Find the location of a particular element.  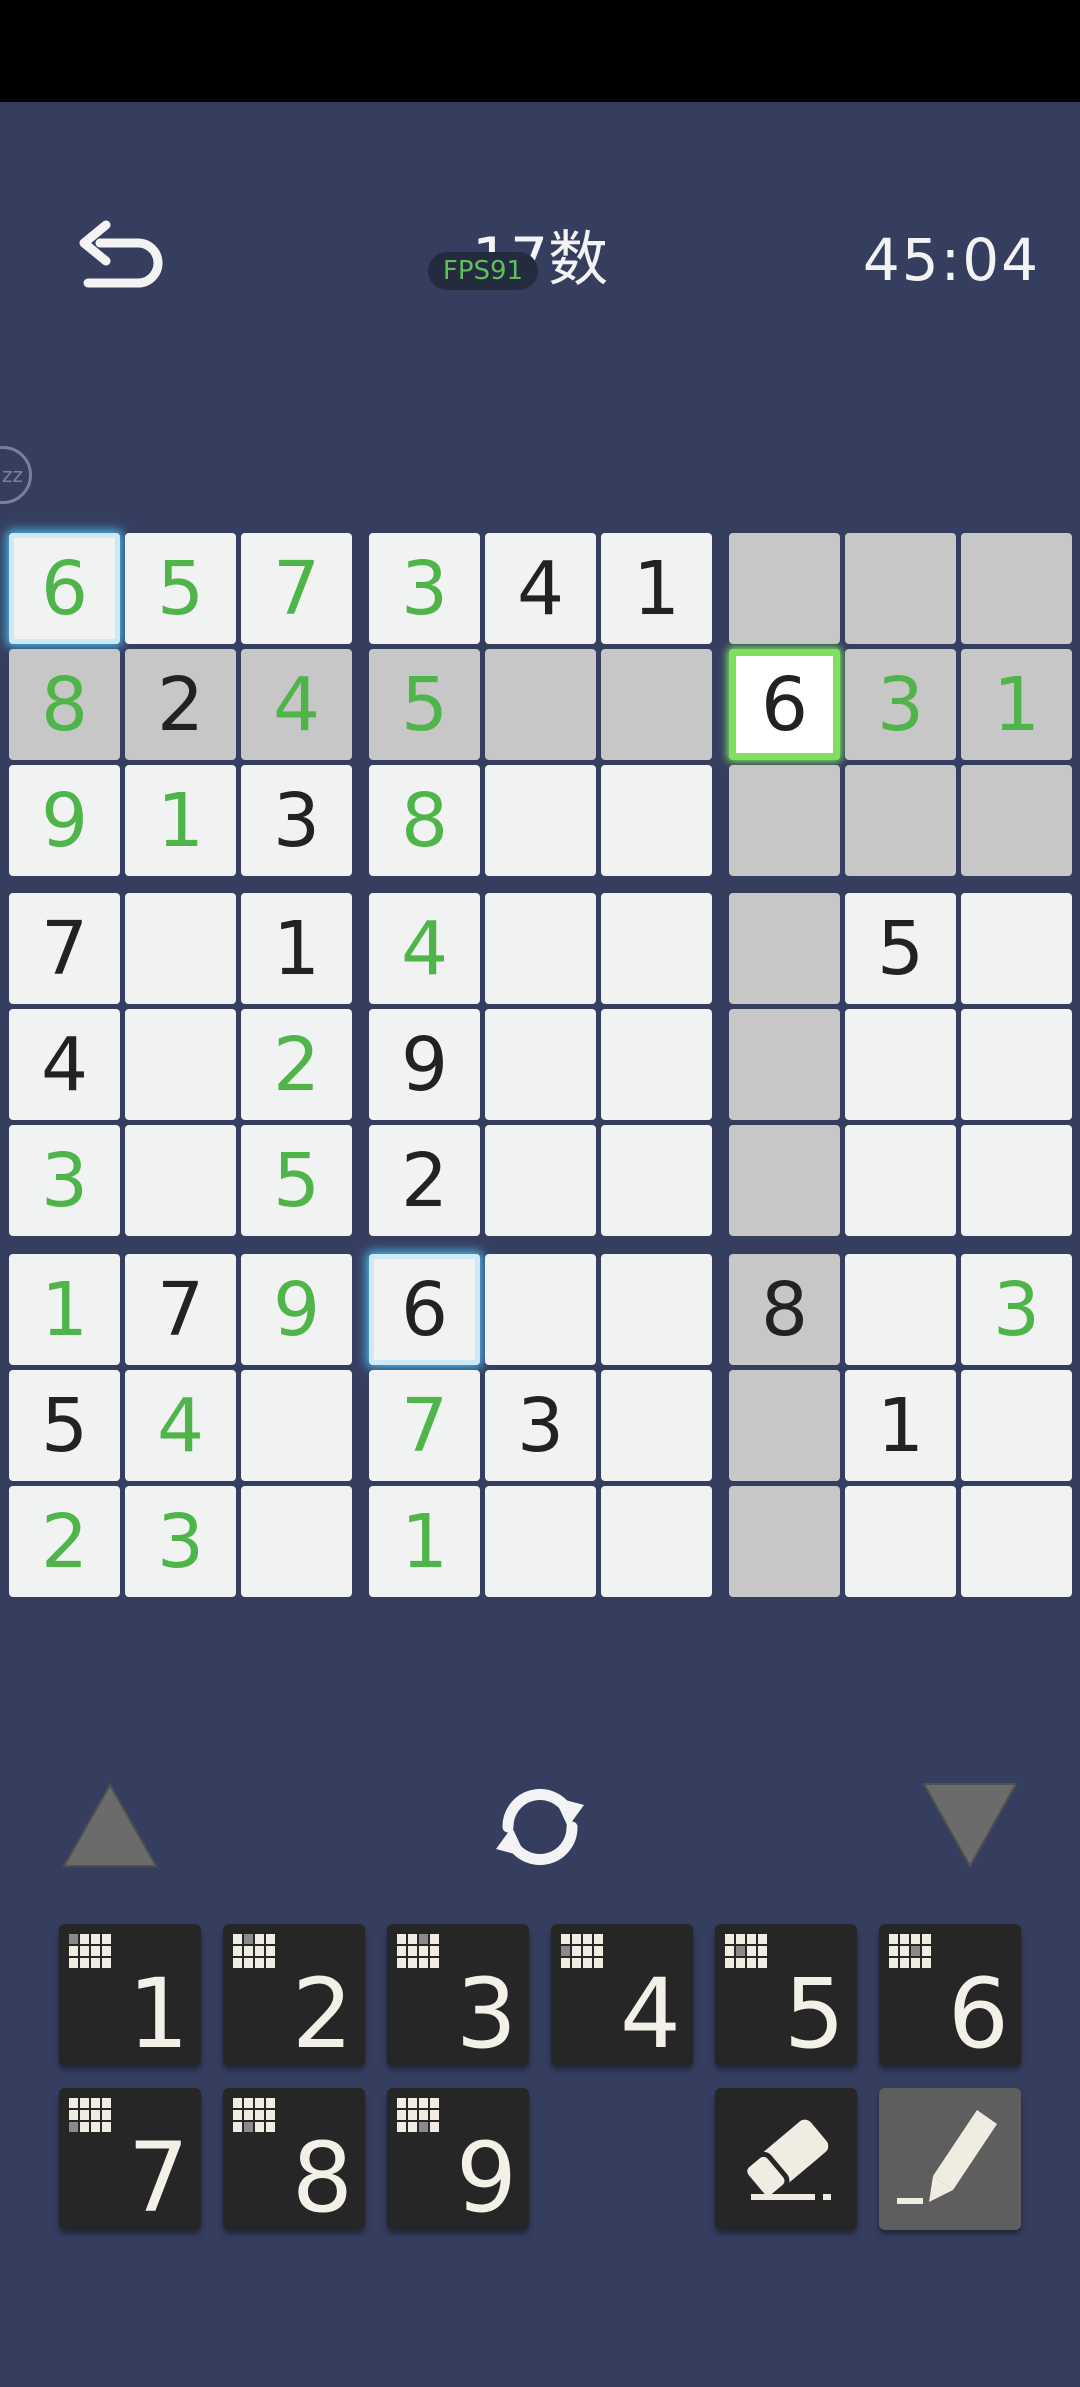

mini-grid-icon is located at coordinates (254, 1951).